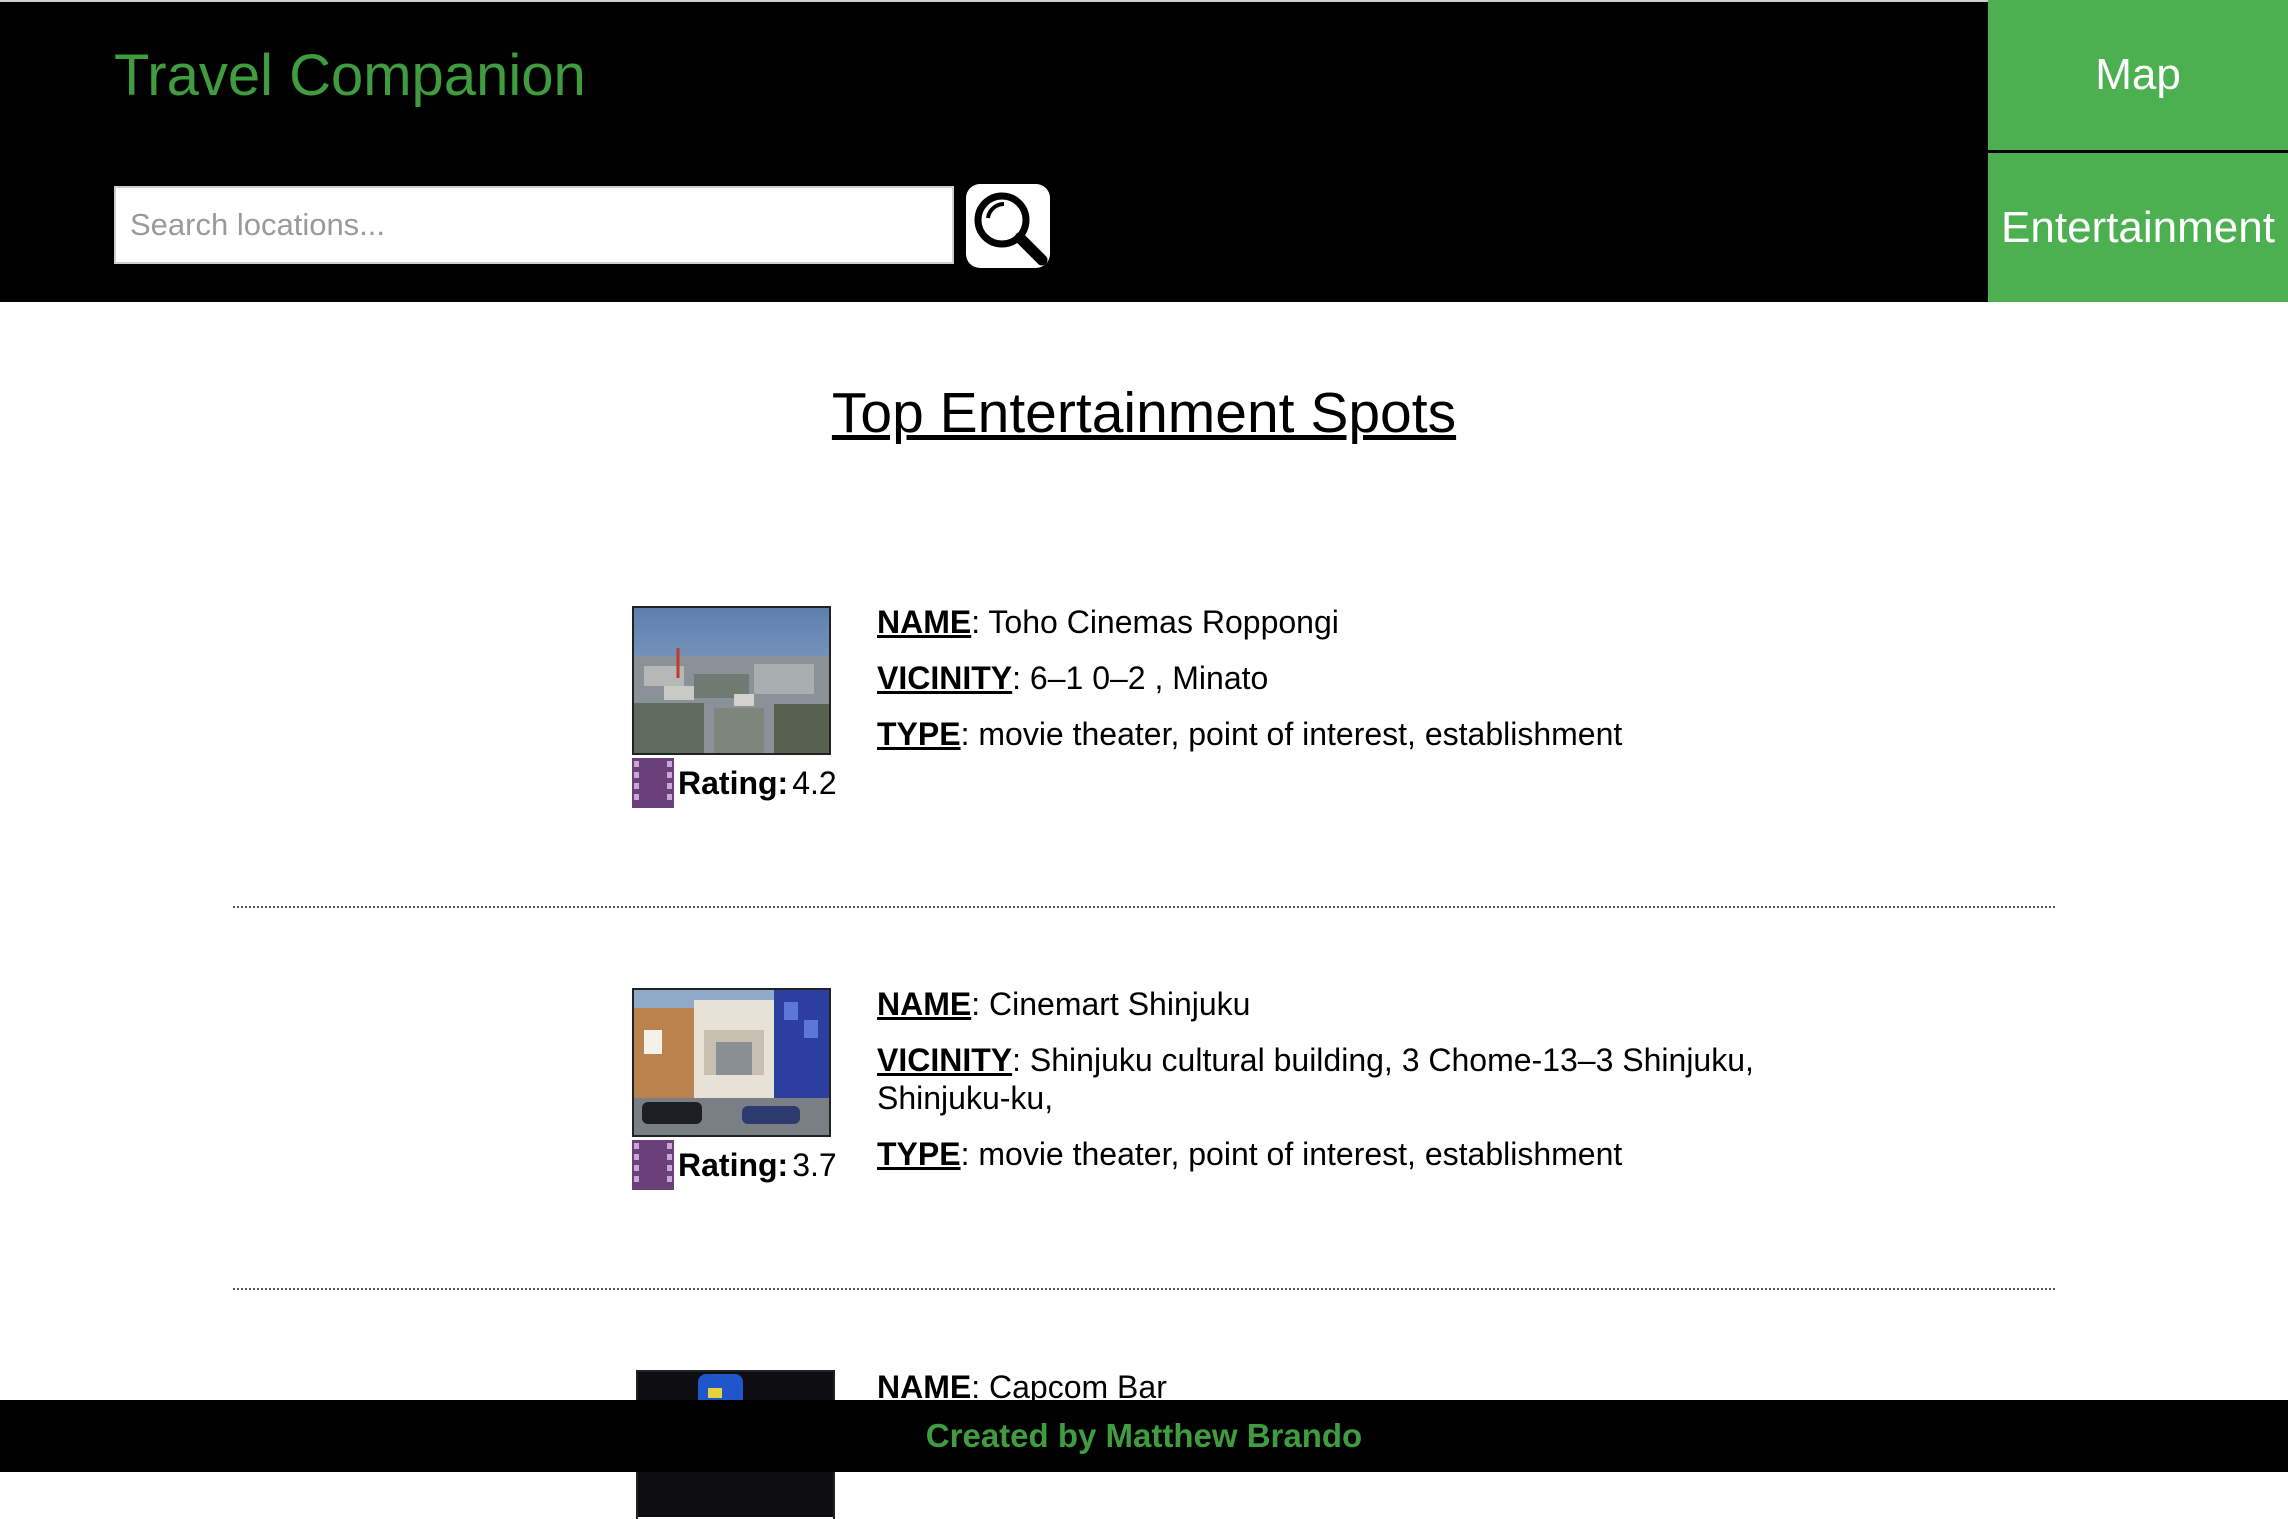 Image resolution: width=2288 pixels, height=1519 pixels. I want to click on header-top-border, so click(1144, 1).